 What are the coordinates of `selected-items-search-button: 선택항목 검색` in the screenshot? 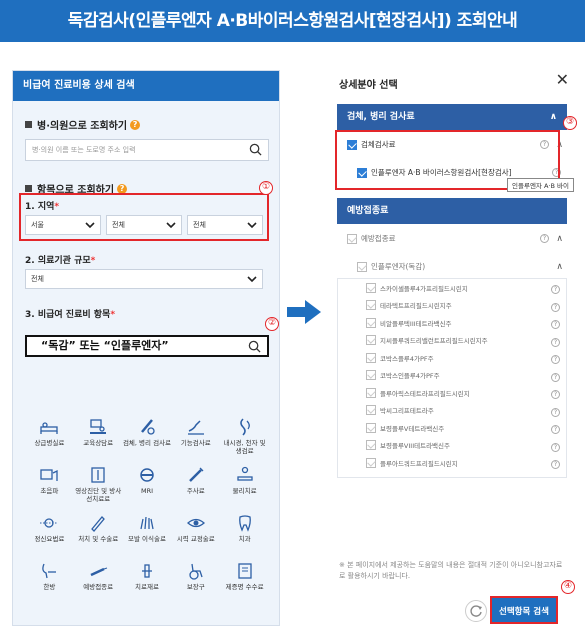 It's located at (524, 610).